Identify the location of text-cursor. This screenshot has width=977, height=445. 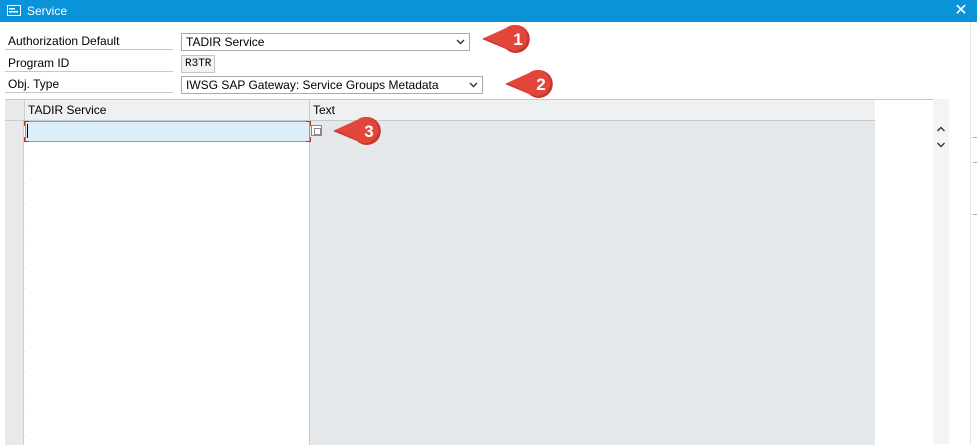
(27, 131).